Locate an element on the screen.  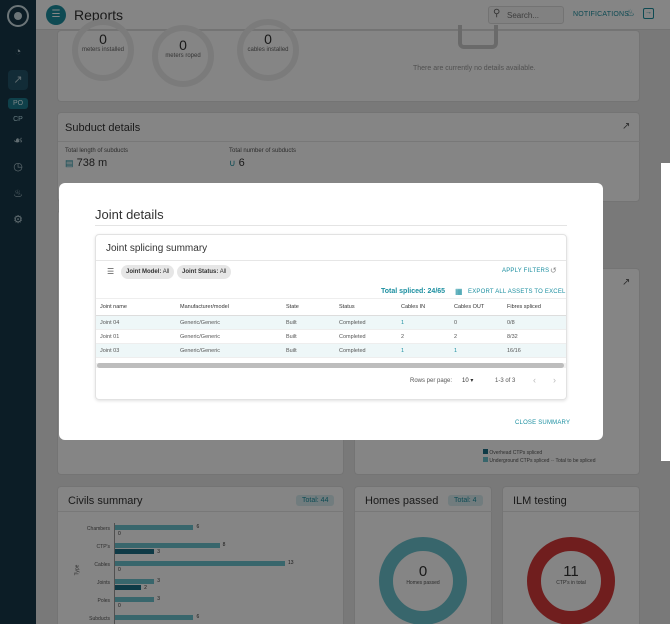
scrollbar-thumb is located at coordinates (330, 365).